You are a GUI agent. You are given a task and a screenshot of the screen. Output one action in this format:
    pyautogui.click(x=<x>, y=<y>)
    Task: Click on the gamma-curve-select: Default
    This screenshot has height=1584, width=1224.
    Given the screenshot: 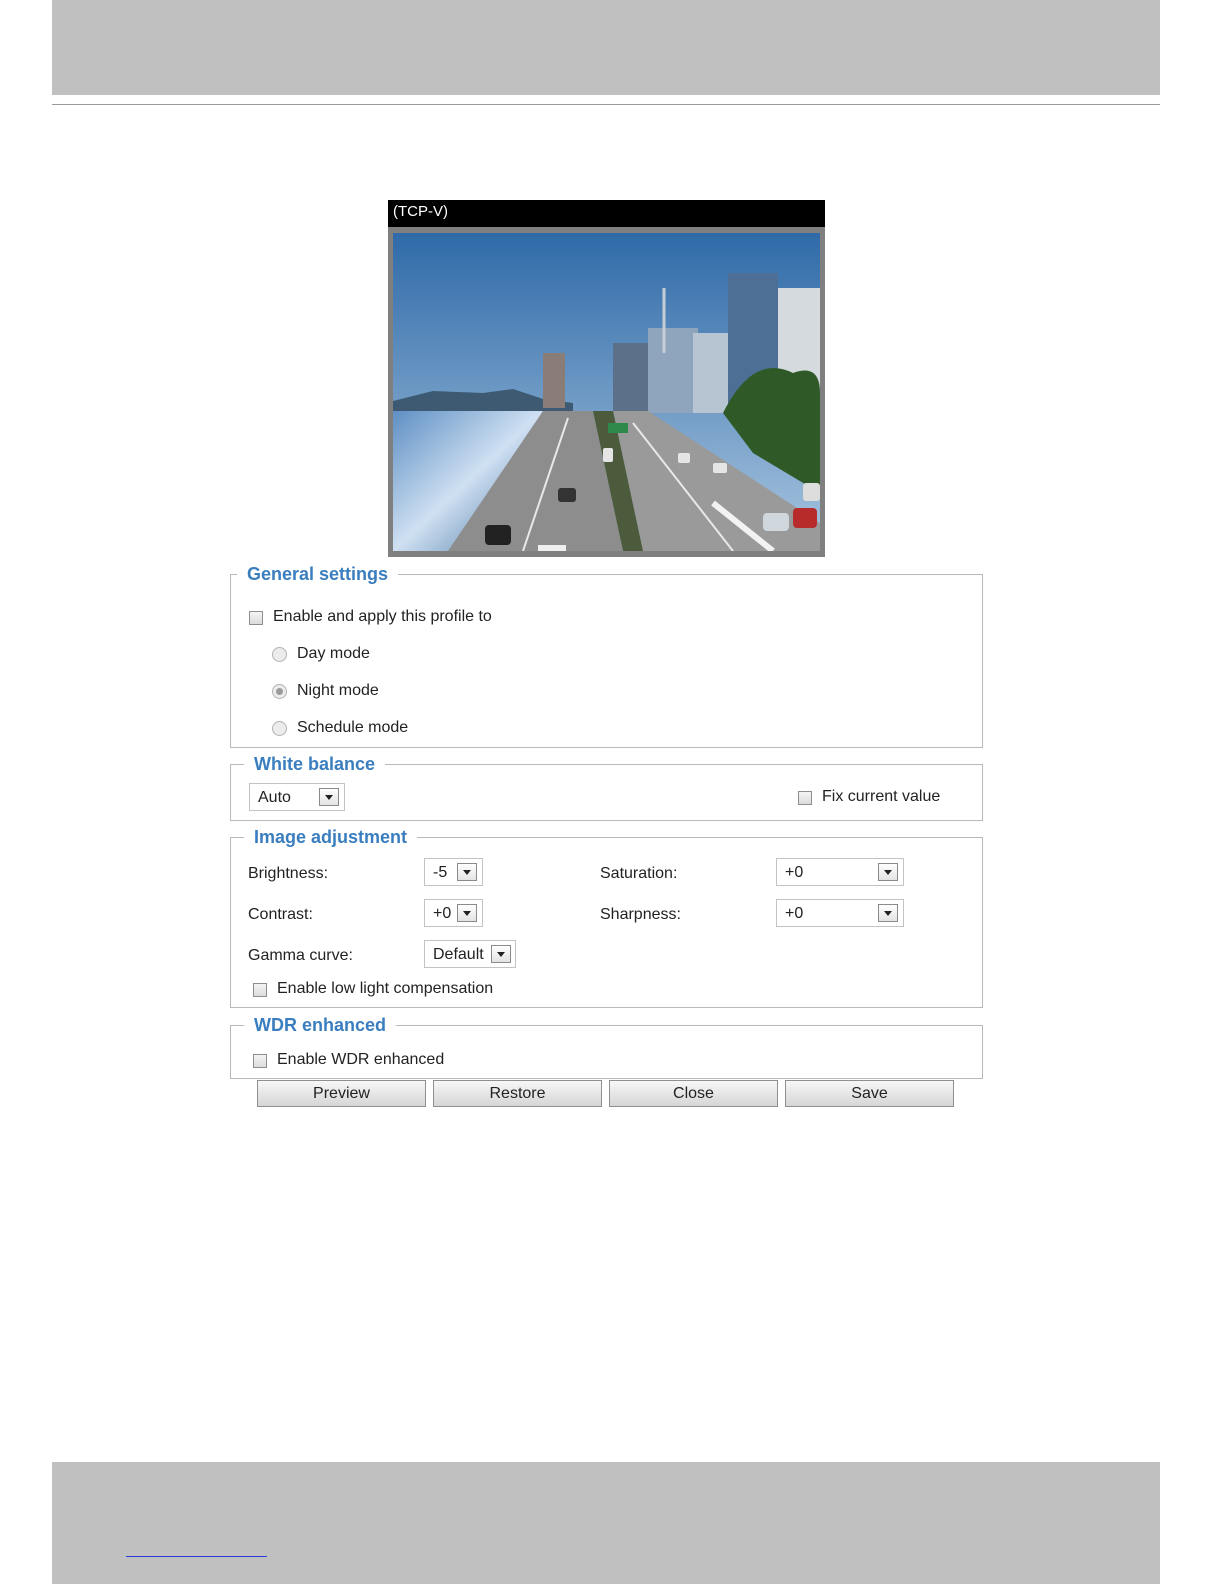 What is the action you would take?
    pyautogui.click(x=470, y=954)
    